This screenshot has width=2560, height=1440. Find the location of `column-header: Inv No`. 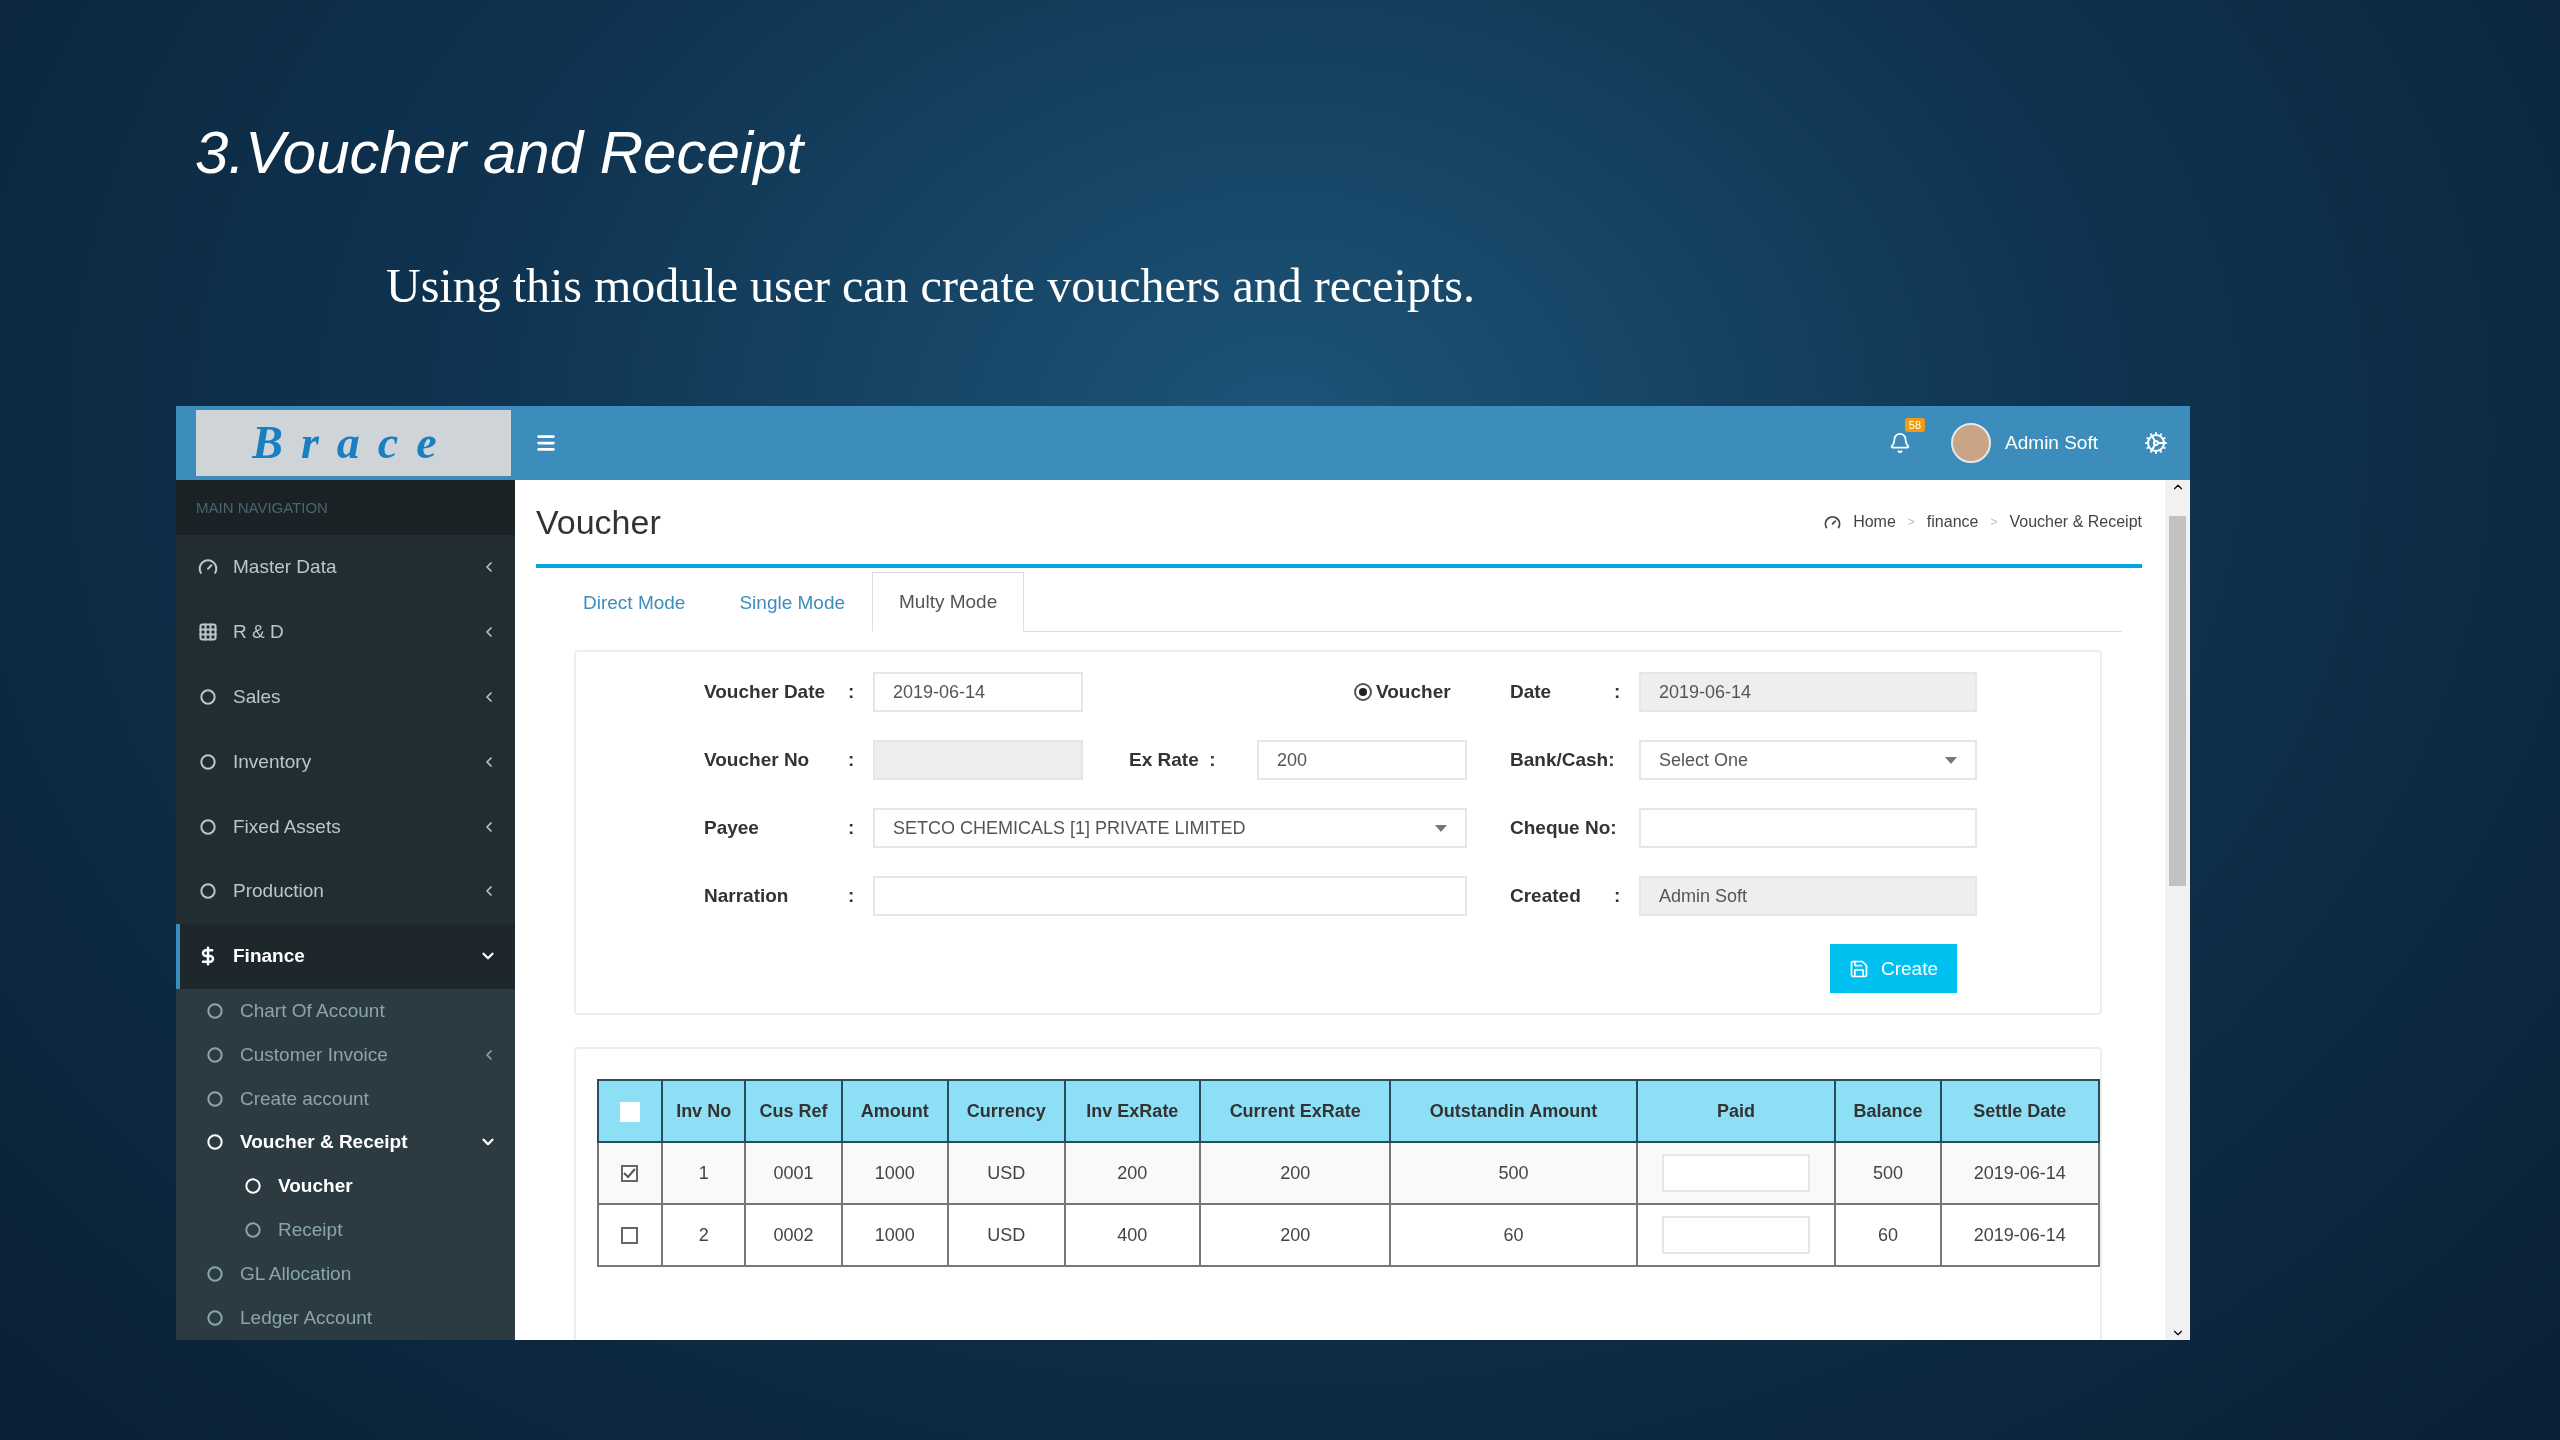

column-header: Inv No is located at coordinates (703, 1111).